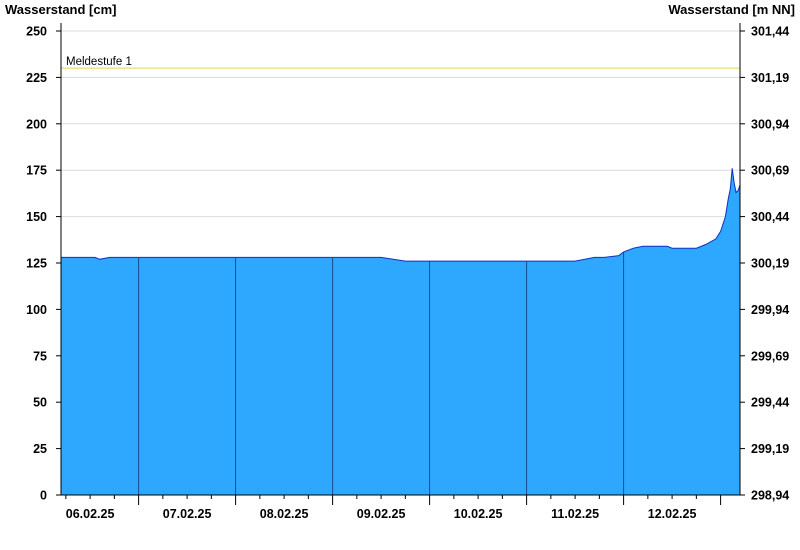  I want to click on y-tick-label: 125, so click(36, 264).